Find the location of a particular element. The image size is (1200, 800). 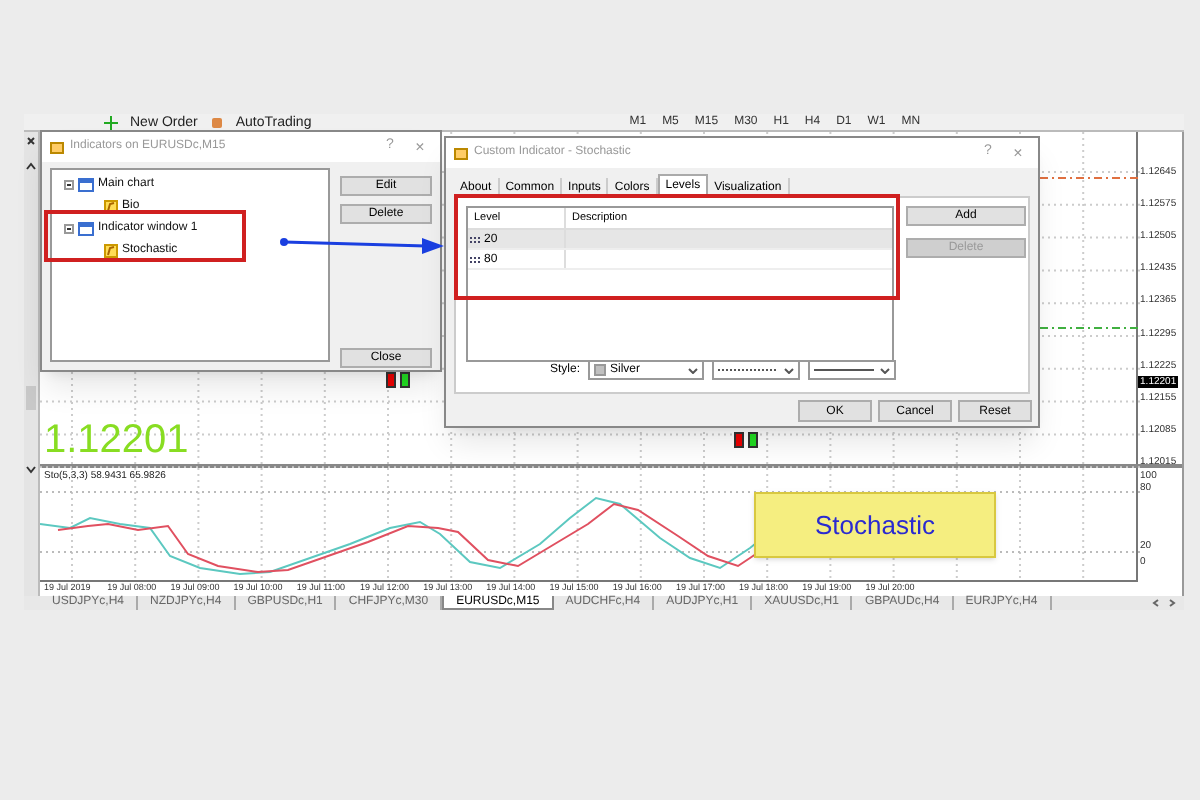

scrollbar-thumb is located at coordinates (31, 398).